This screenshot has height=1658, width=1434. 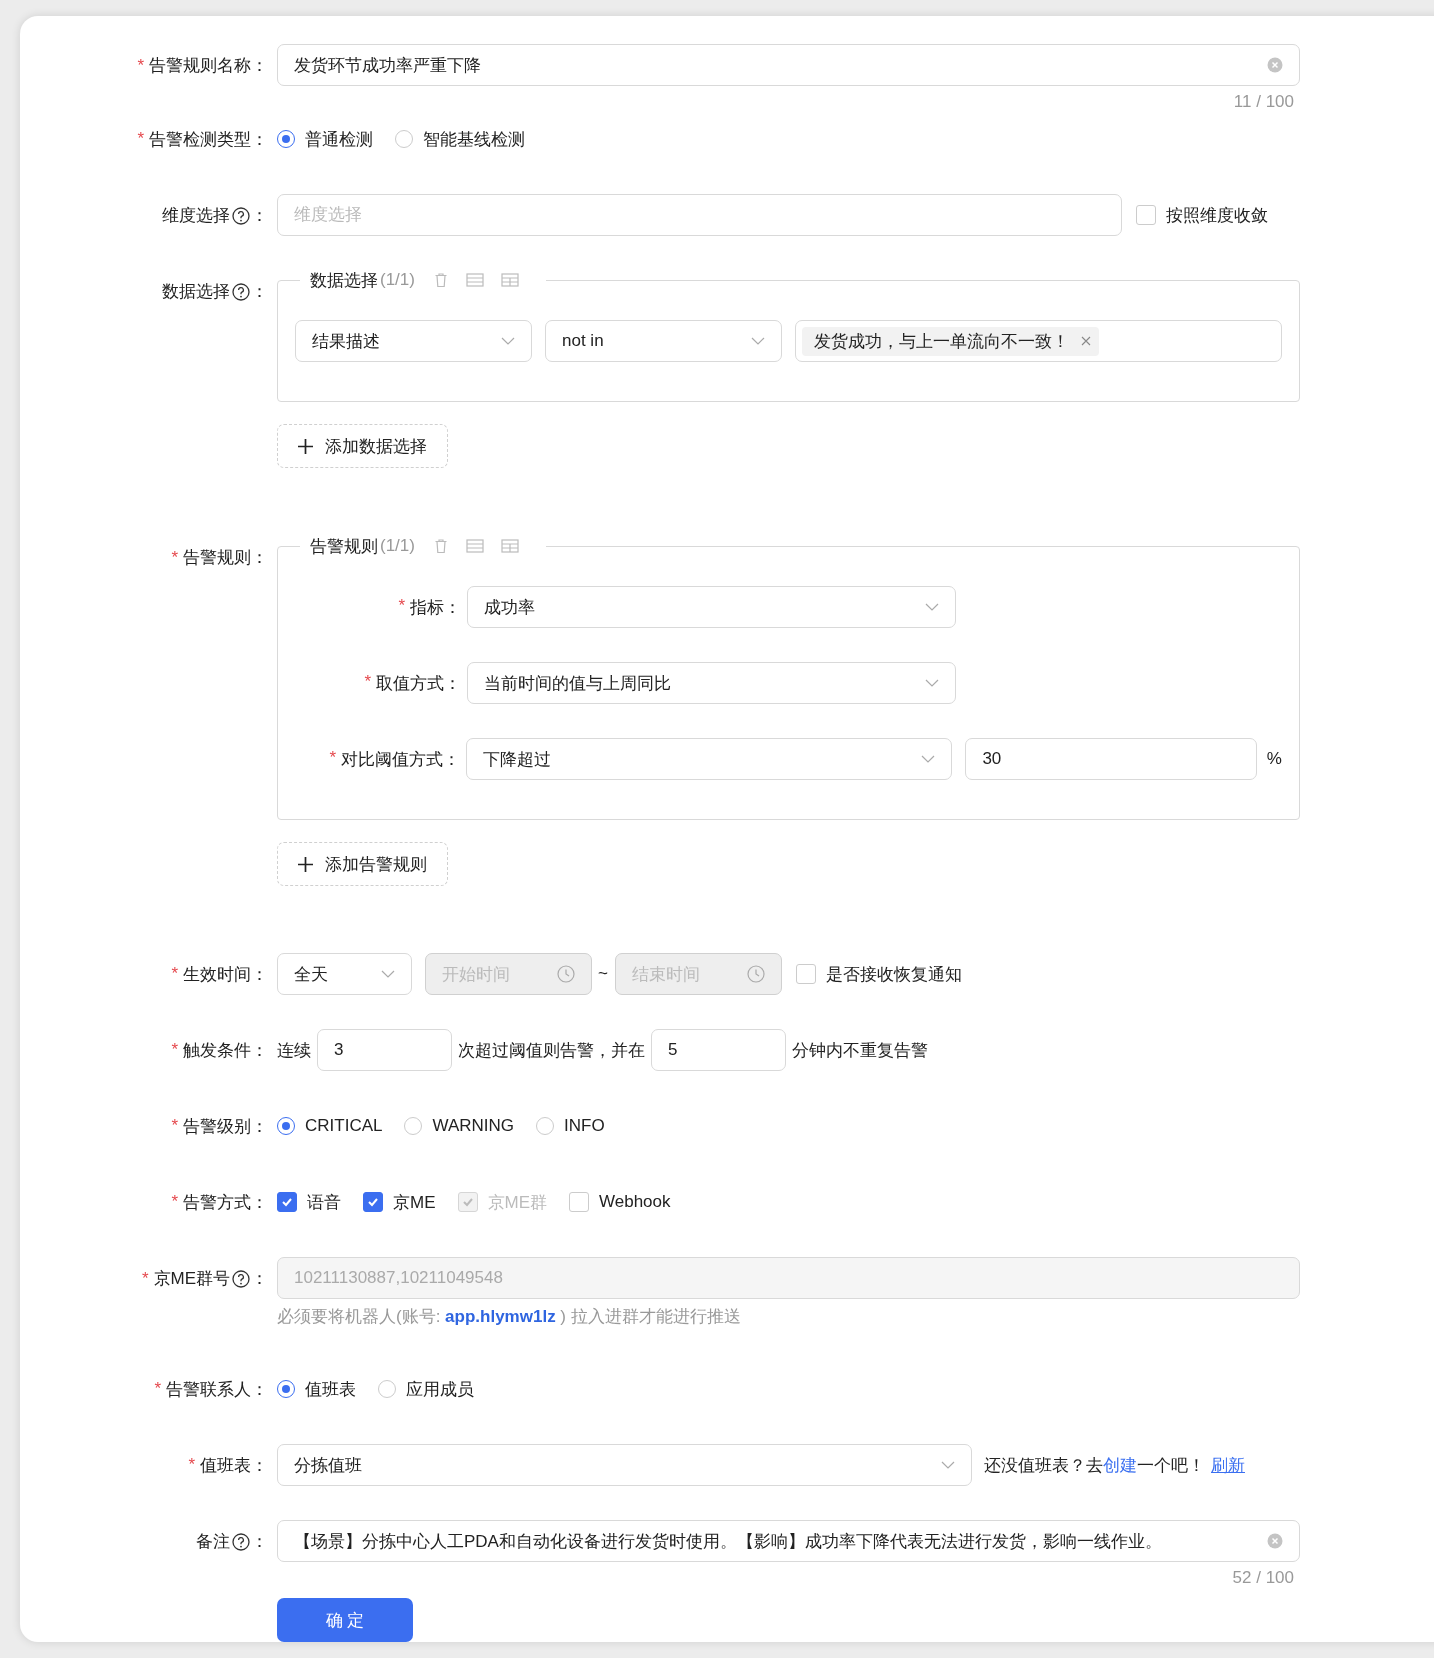 What do you see at coordinates (509, 1317) in the screenshot?
I see `hint-text: 必须要将机器人(账号: app.hlymw1lz ) 拉入进群才能进行推送` at bounding box center [509, 1317].